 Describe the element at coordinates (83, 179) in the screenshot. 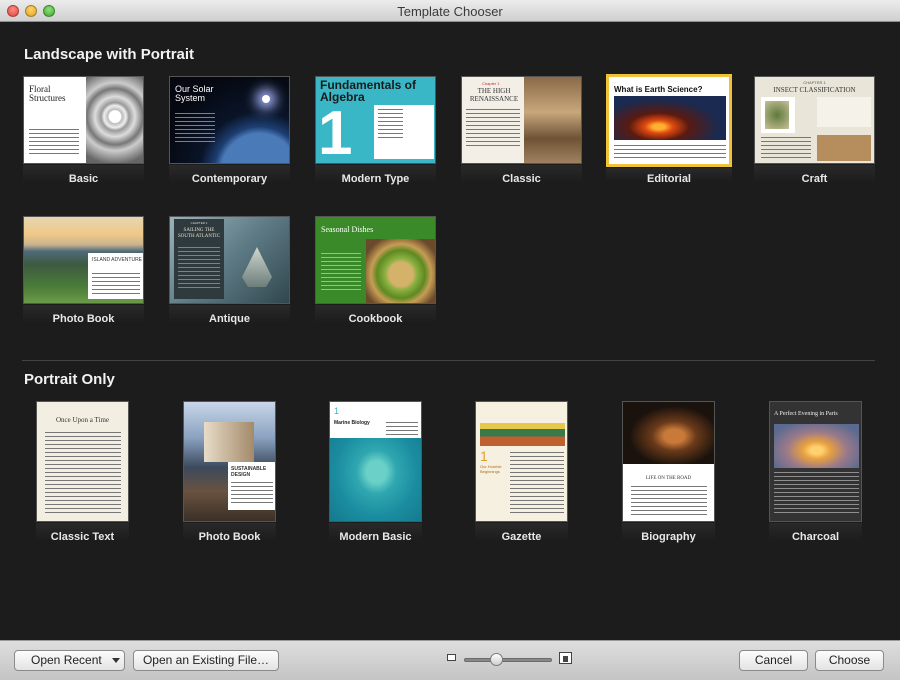

I see `template-label: Basic` at that location.